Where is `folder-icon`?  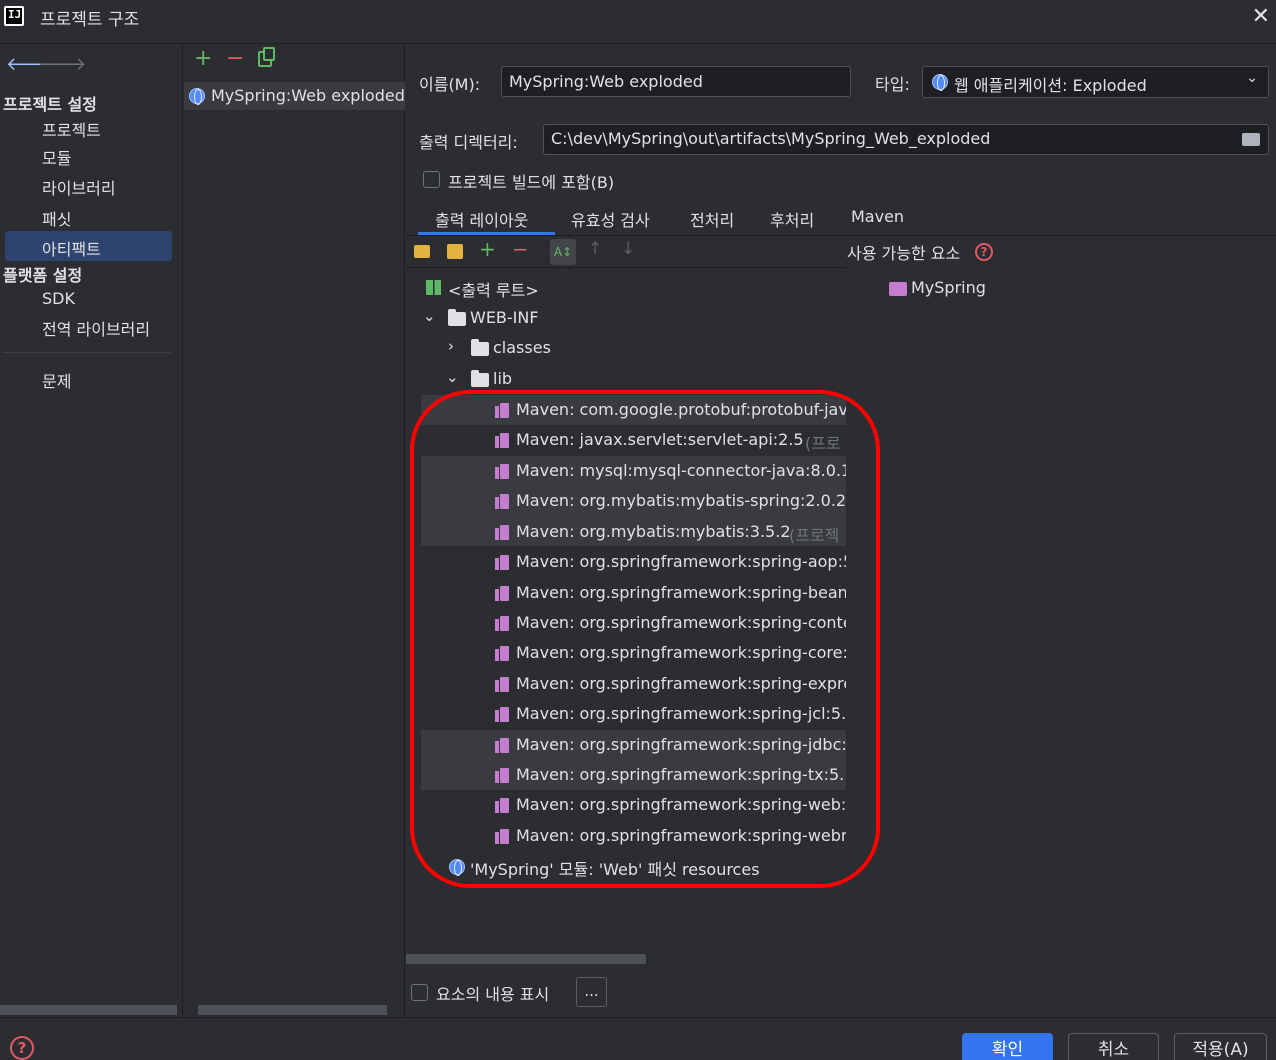
folder-icon is located at coordinates (480, 347).